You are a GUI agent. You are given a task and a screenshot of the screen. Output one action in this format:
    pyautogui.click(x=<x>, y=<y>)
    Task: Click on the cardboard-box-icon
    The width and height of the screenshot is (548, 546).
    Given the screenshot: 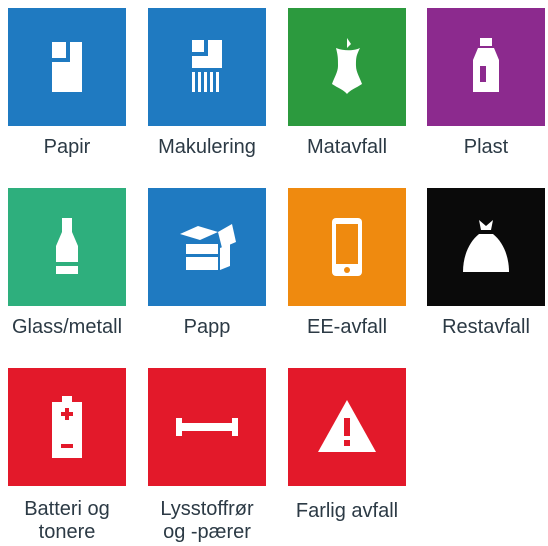 What is the action you would take?
    pyautogui.click(x=208, y=247)
    